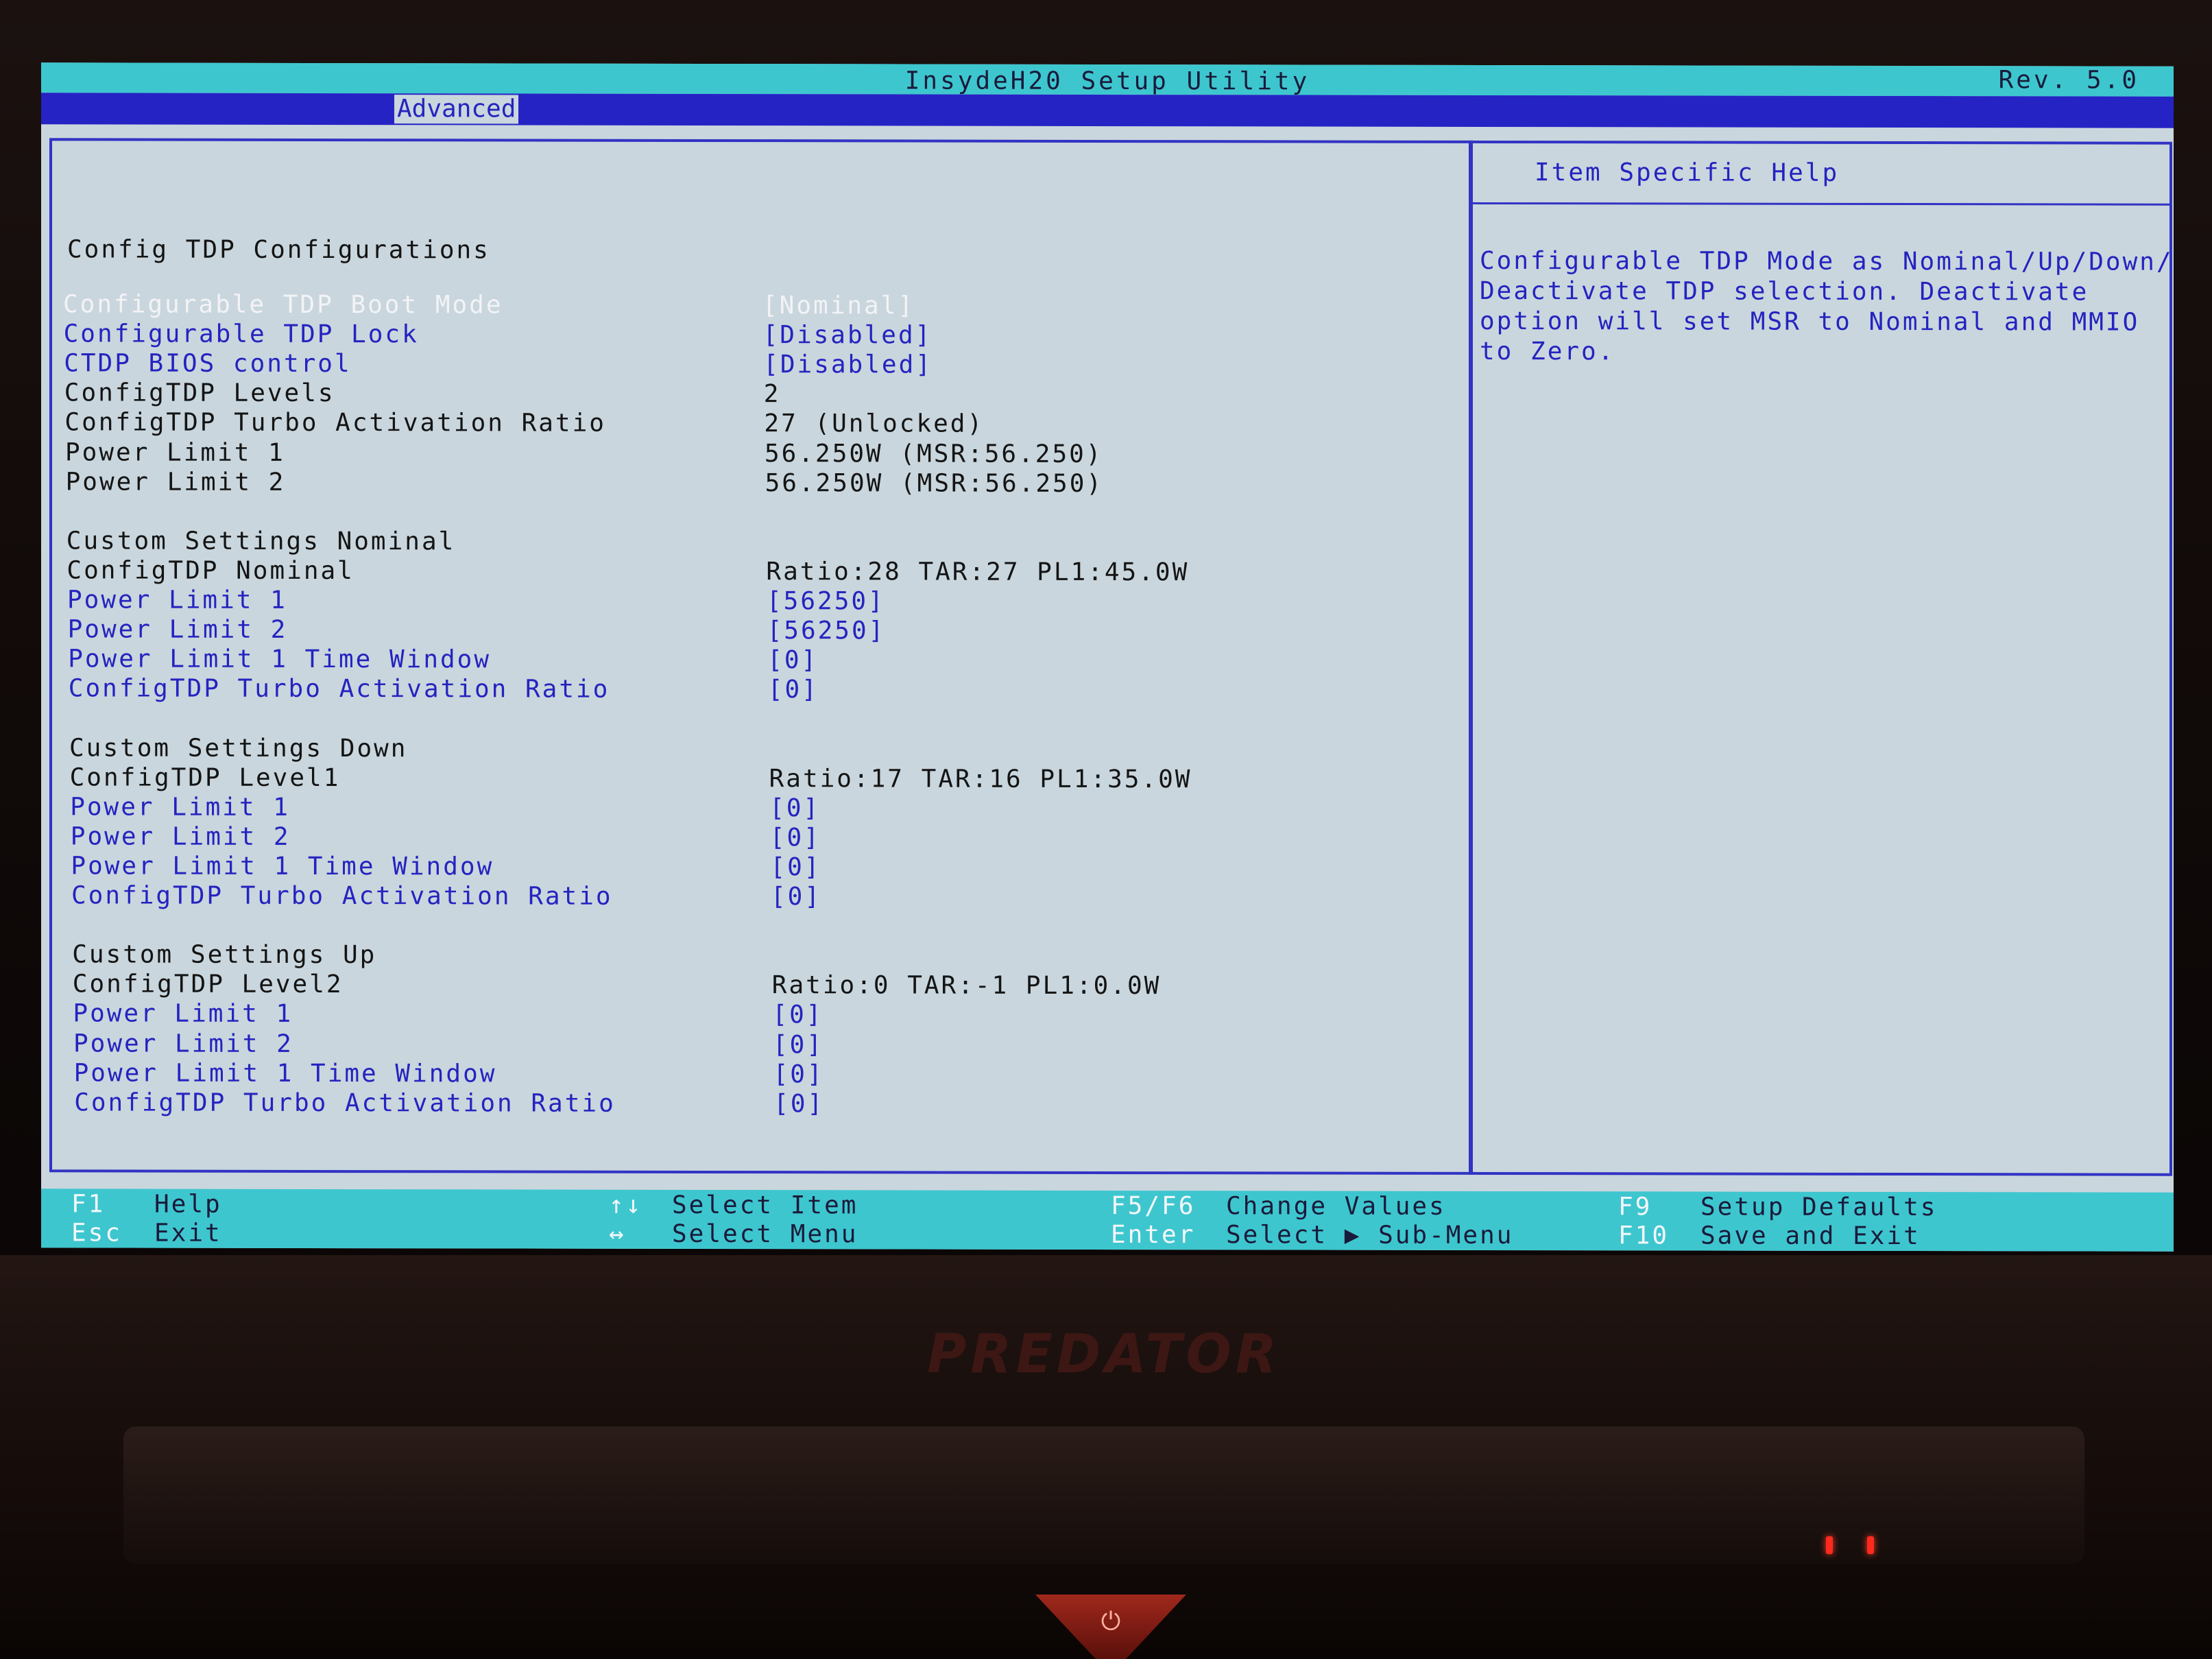 This screenshot has width=2212, height=1659. Describe the element at coordinates (723, 957) in the screenshot. I see `settings-row: Custom Settings Up` at that location.